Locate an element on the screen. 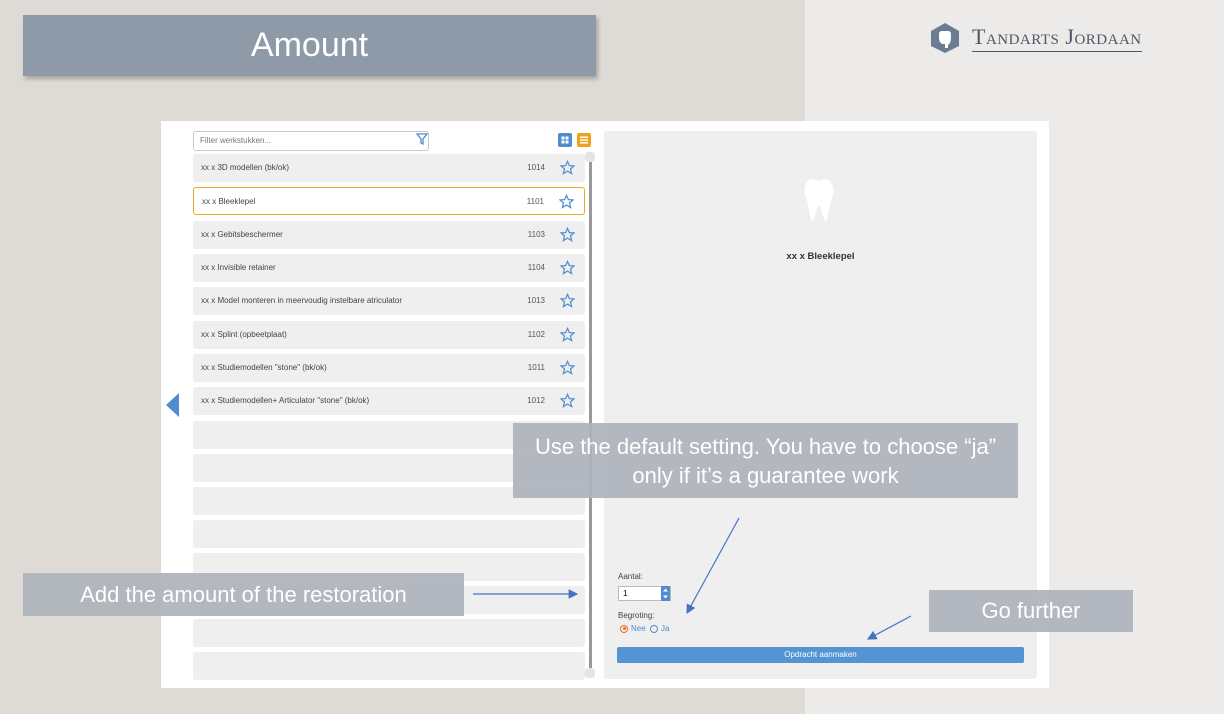 Image resolution: width=1224 pixels, height=714 pixels. item-code: 1102 is located at coordinates (536, 334).